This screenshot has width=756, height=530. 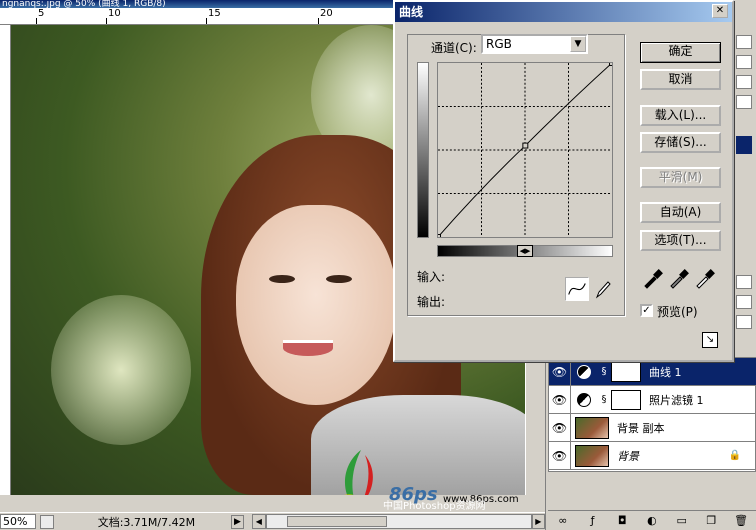 I want to click on status-menu-icon, so click(x=47, y=521).